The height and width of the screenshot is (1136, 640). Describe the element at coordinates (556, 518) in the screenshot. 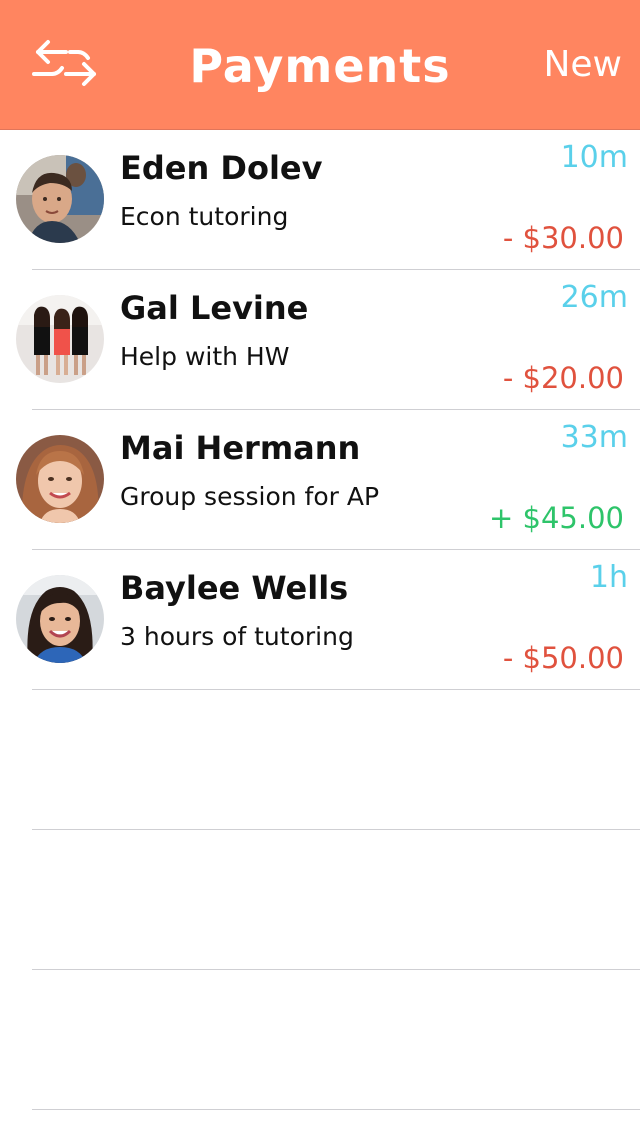

I see `payment-amount: + $45.00` at that location.